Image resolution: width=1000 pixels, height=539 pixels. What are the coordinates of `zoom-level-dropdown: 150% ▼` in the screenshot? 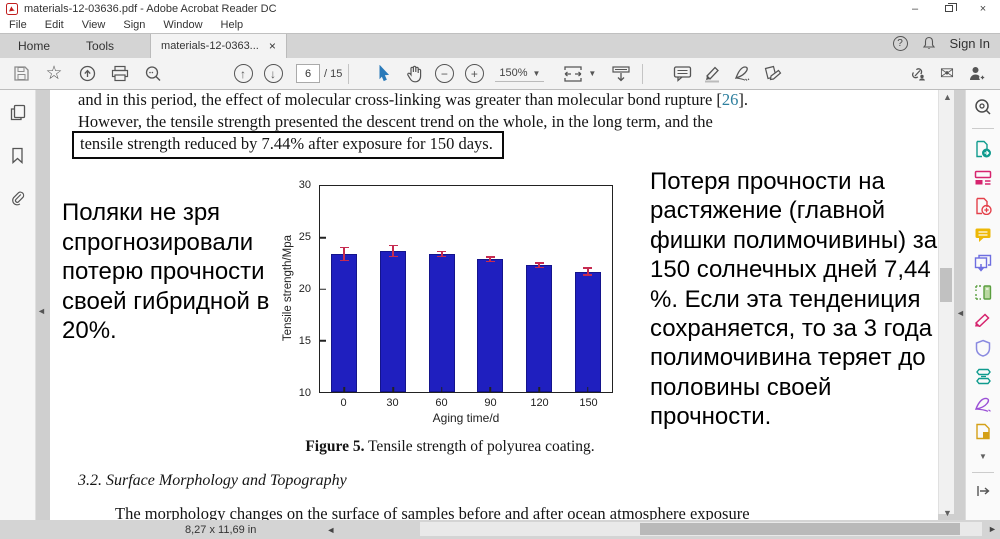 It's located at (520, 73).